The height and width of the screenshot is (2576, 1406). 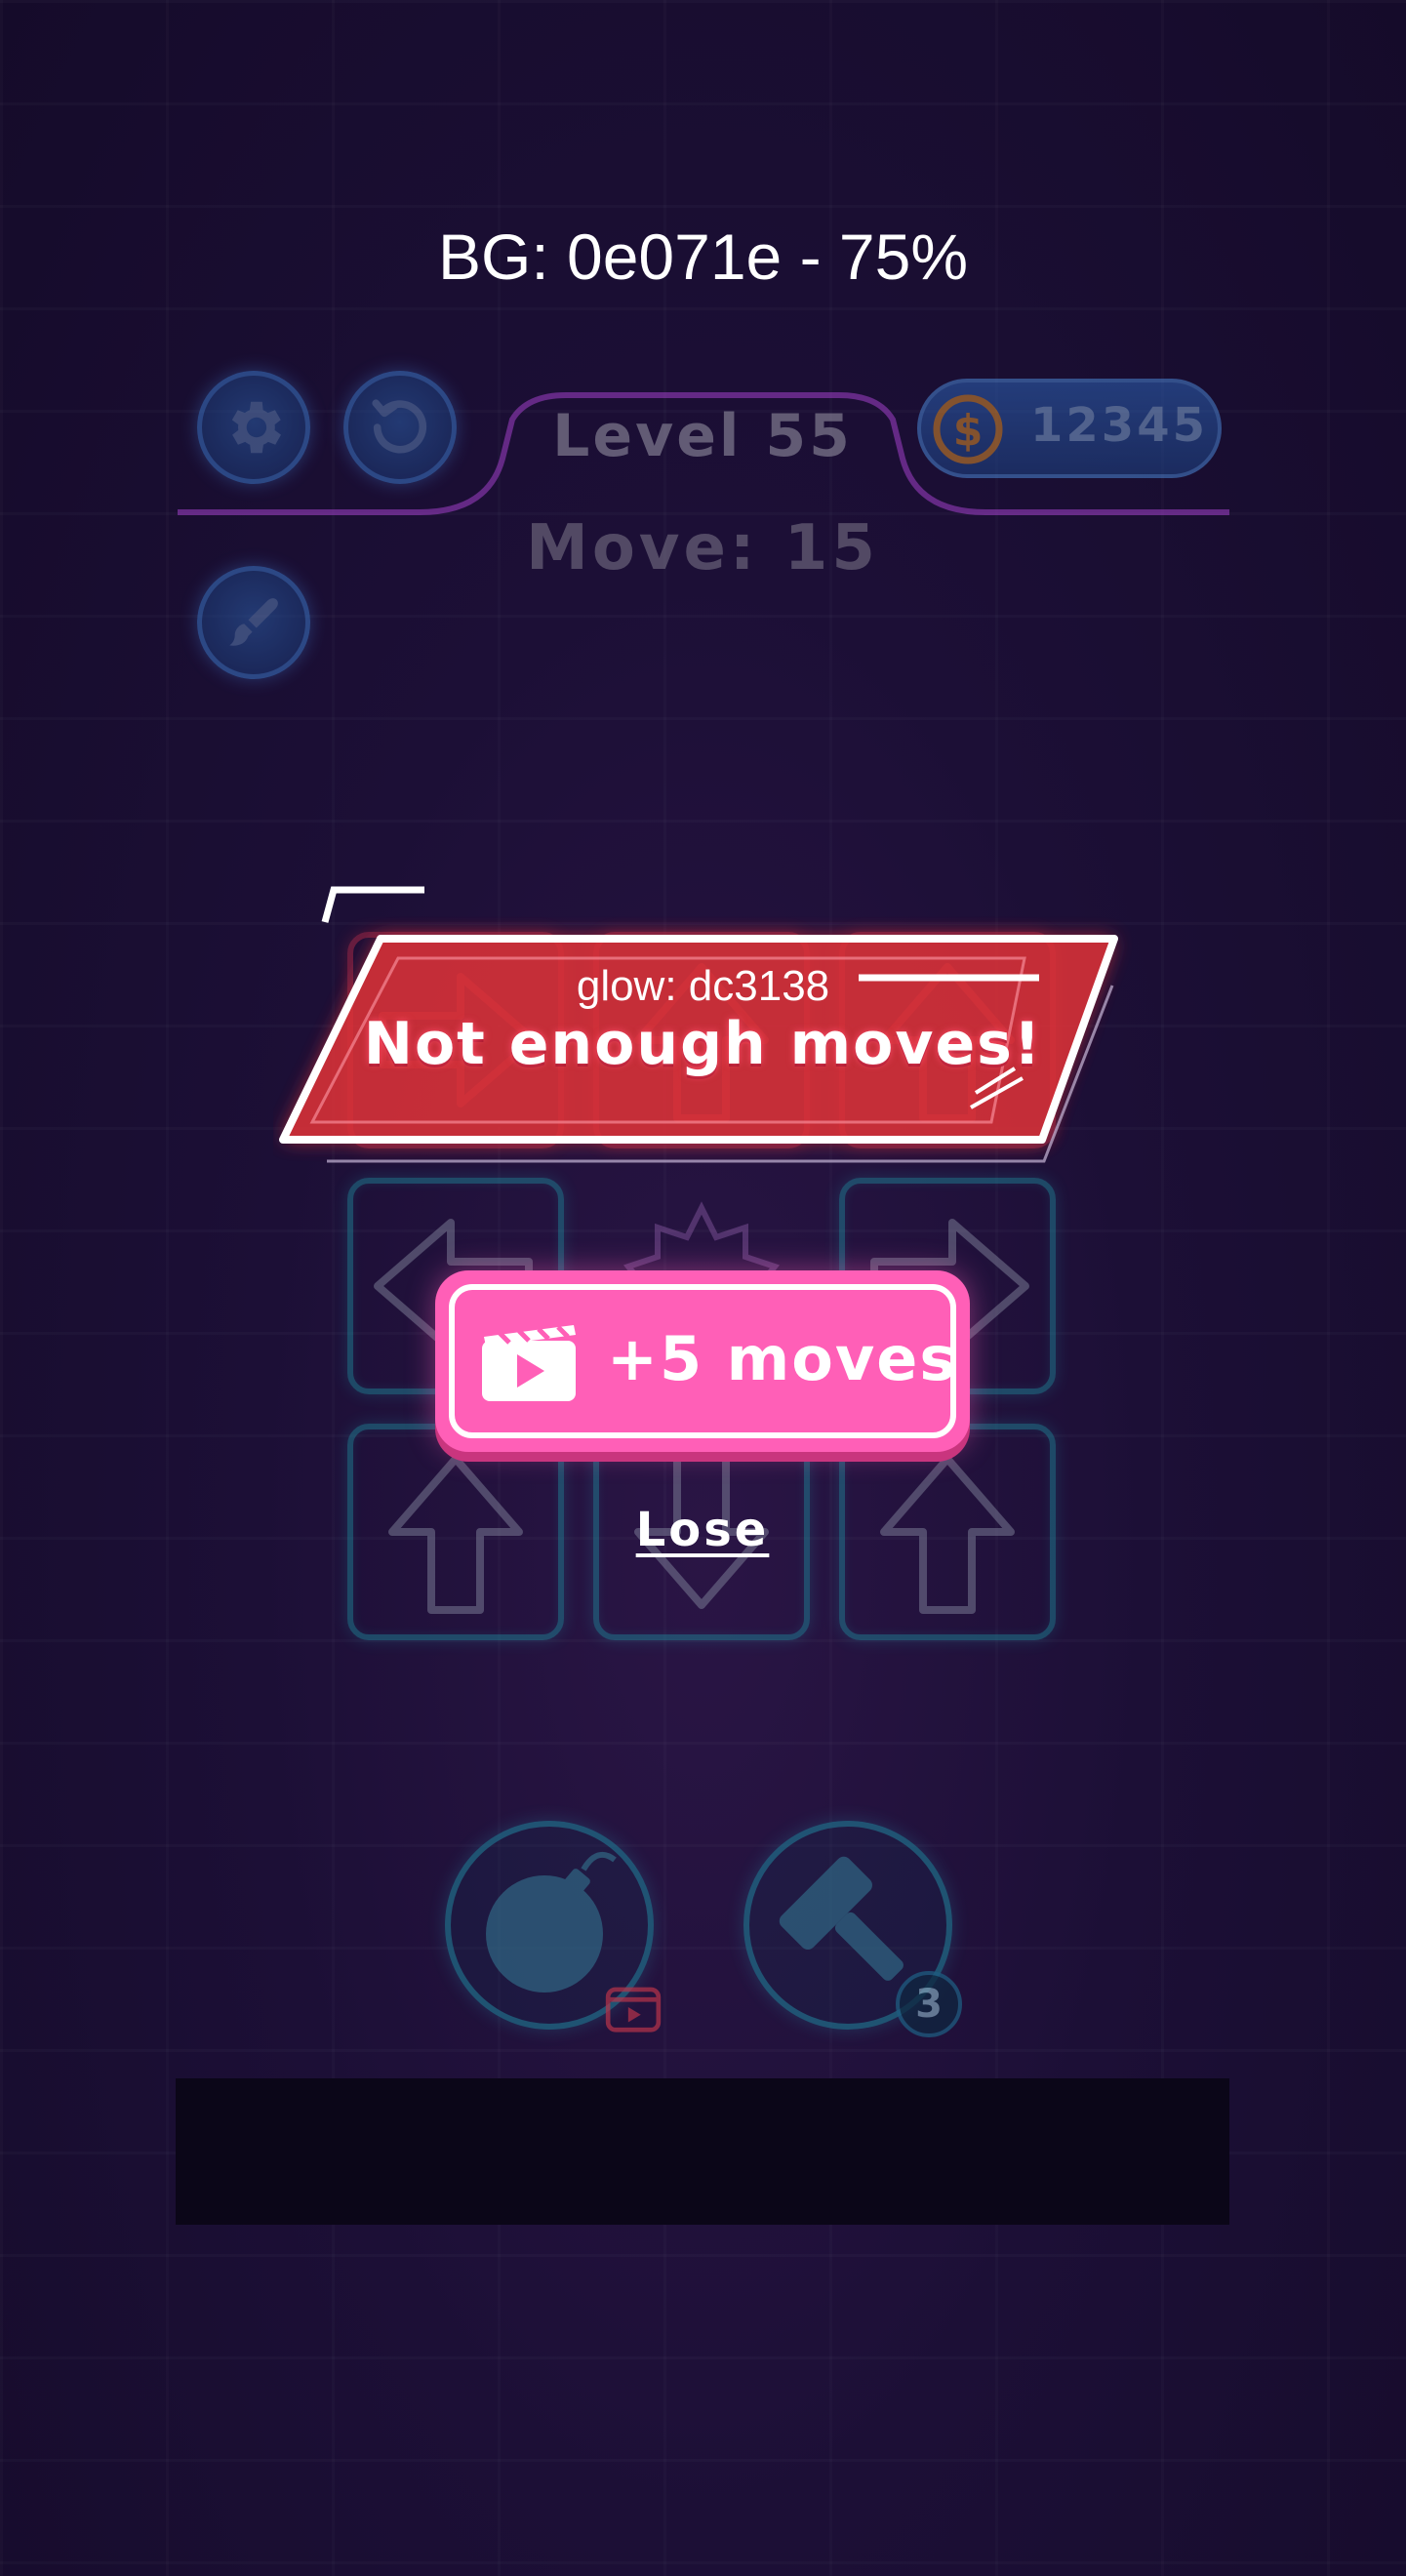 I want to click on glow-debug-label: glow: dc3138, so click(x=703, y=986).